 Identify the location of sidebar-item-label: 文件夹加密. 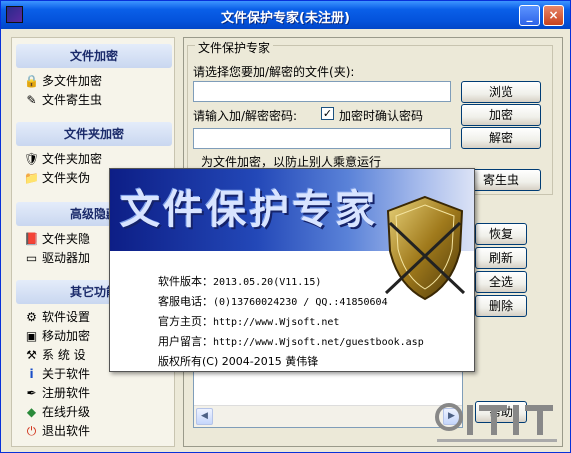
(72, 159).